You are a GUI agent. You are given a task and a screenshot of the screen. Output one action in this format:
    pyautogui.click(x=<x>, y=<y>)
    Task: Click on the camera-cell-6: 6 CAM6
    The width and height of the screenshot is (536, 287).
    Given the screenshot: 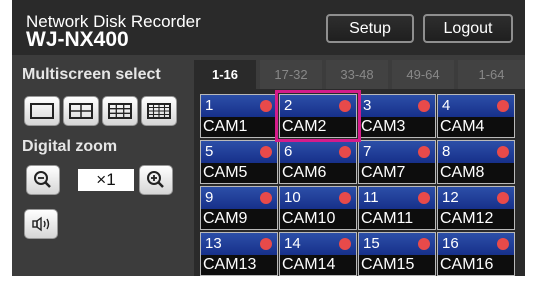 What is the action you would take?
    pyautogui.click(x=318, y=162)
    